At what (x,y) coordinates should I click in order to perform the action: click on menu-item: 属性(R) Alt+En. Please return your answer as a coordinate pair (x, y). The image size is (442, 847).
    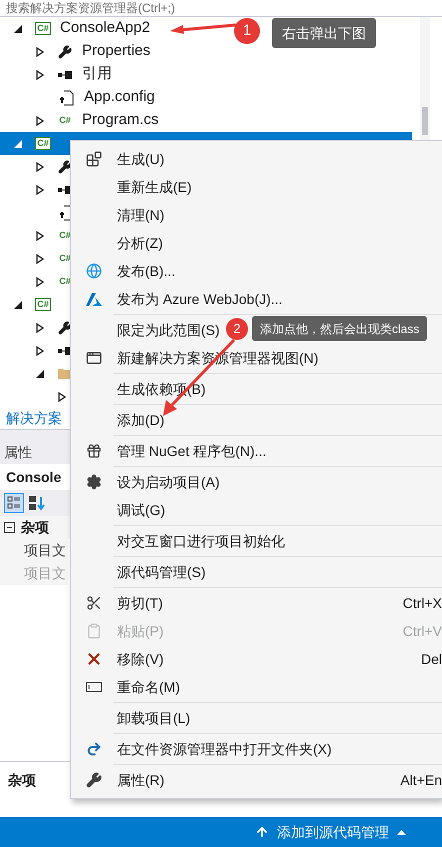
    Looking at the image, I should click on (256, 780).